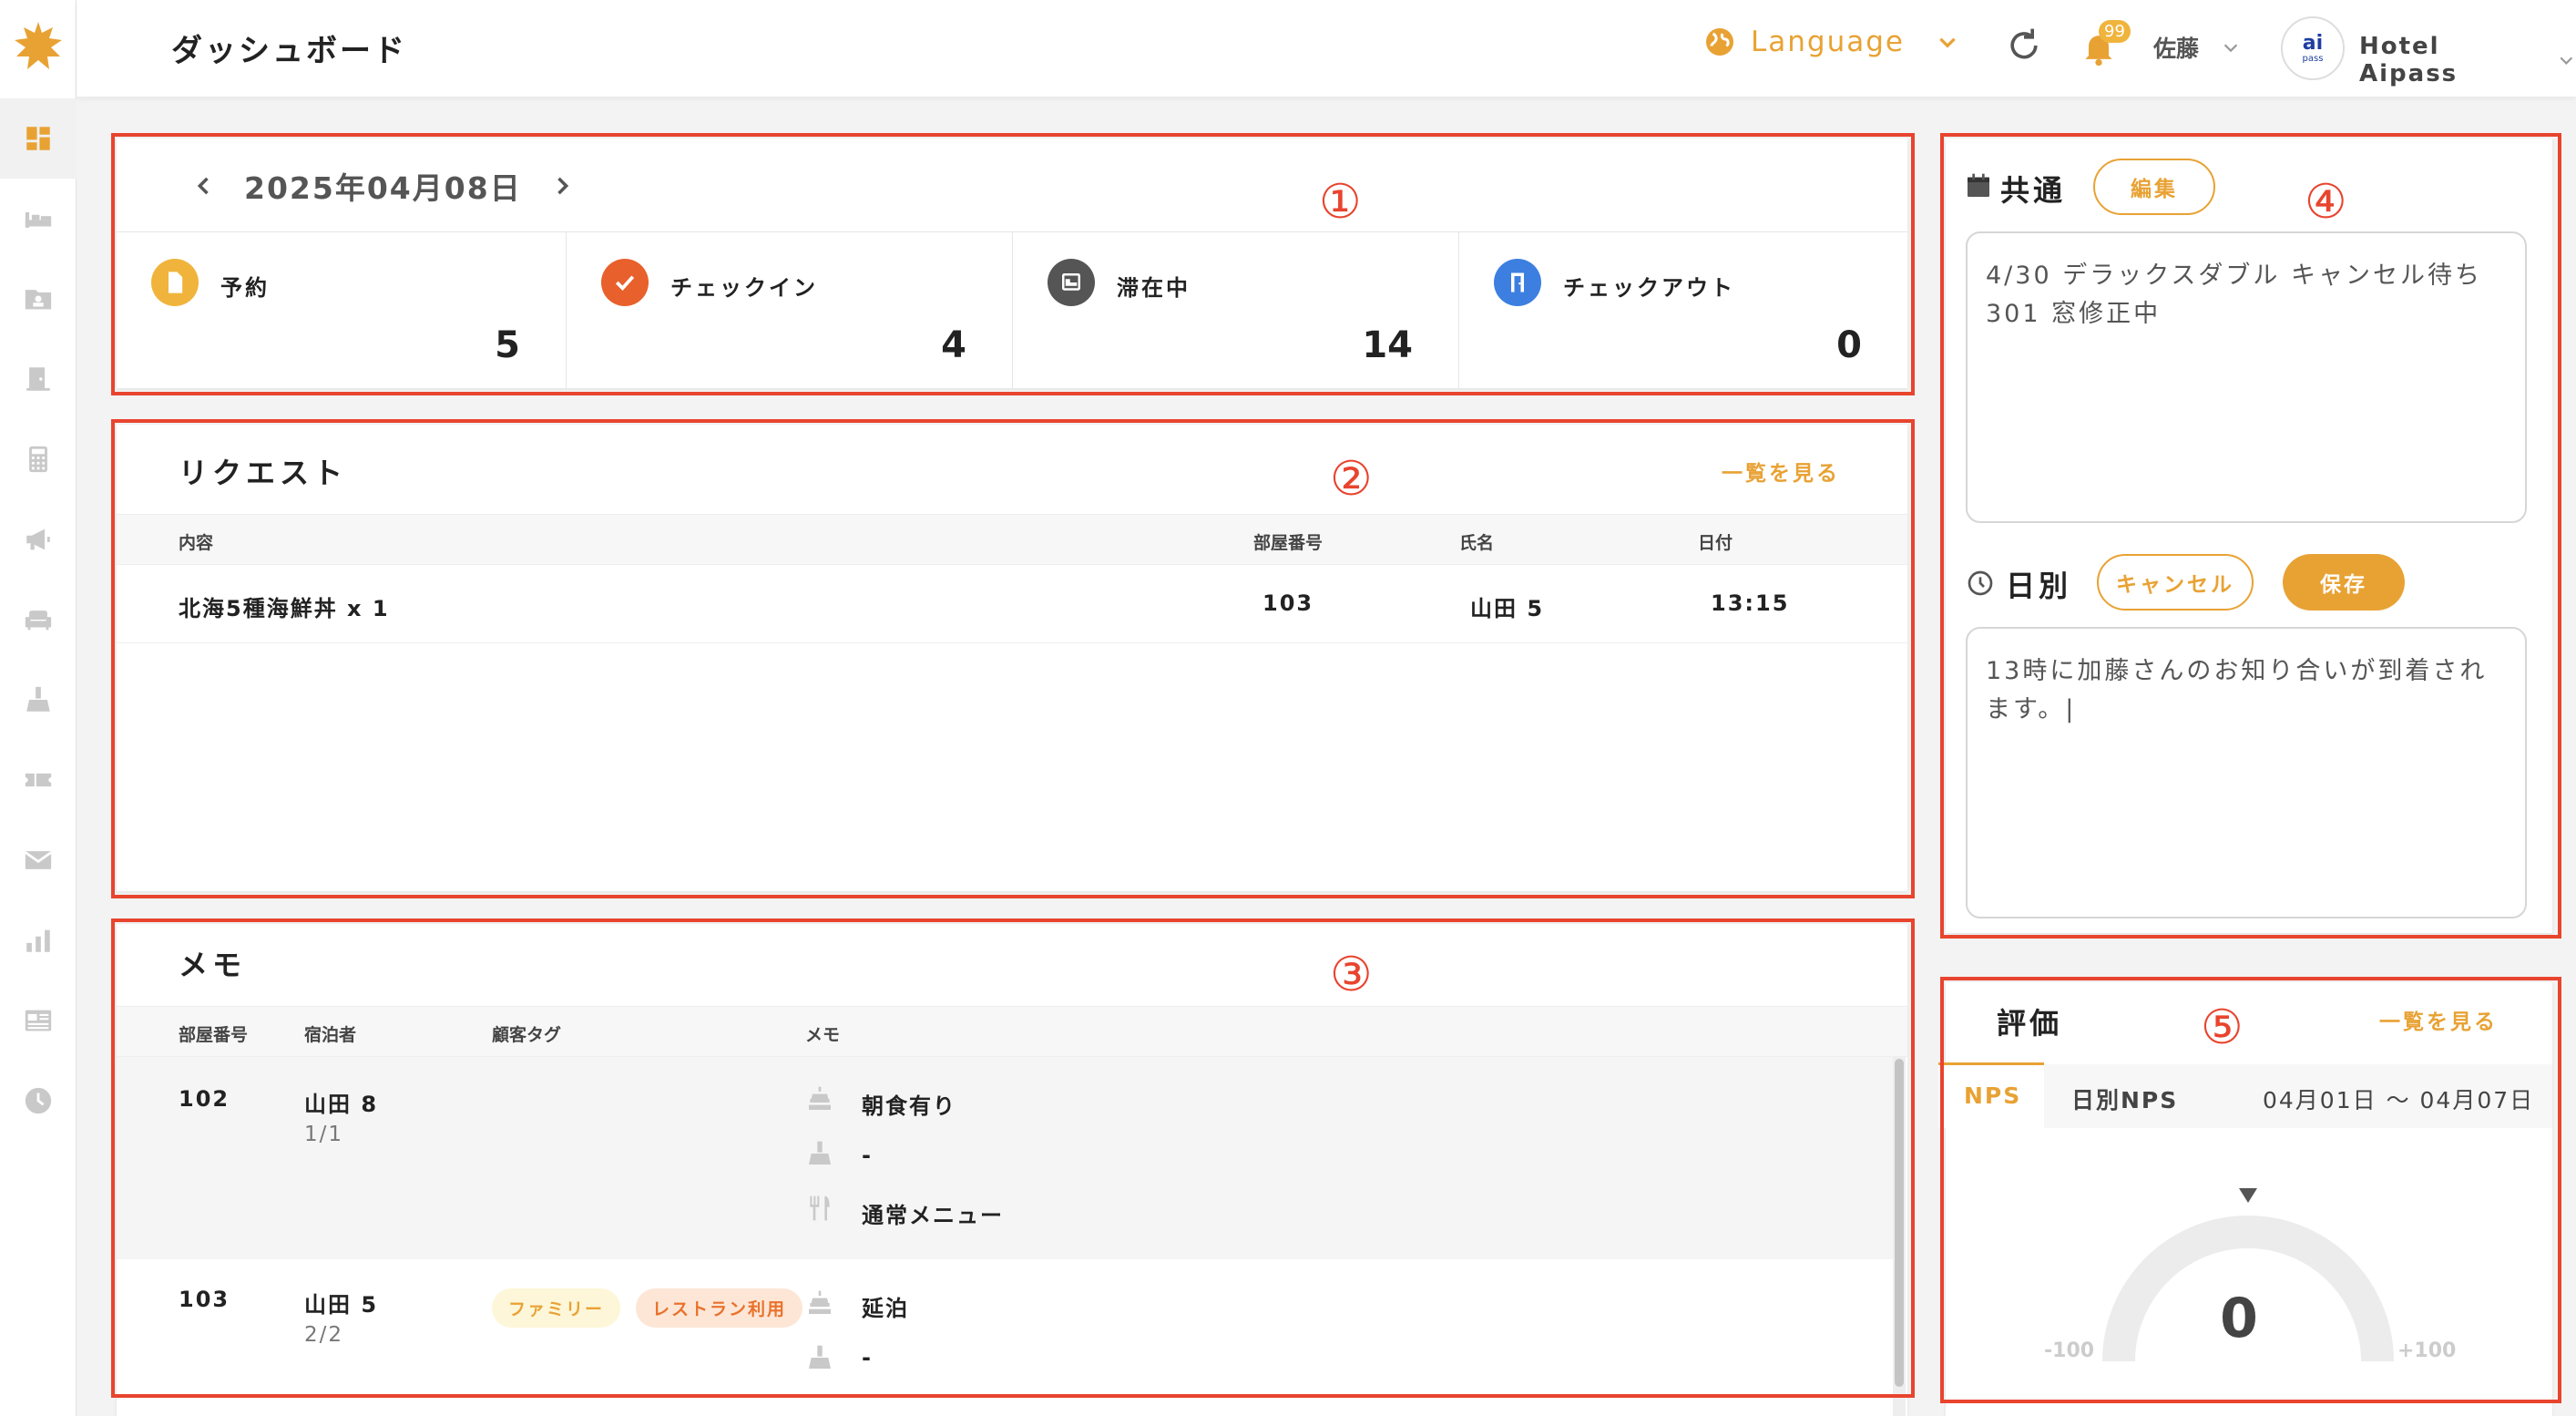  I want to click on hotel-avatar: ai pass, so click(2313, 48).